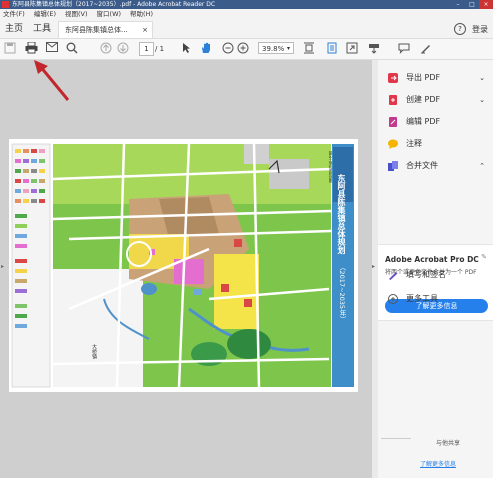  Describe the element at coordinates (109, 14) in the screenshot. I see `menu-window: 窗口(W)` at that location.